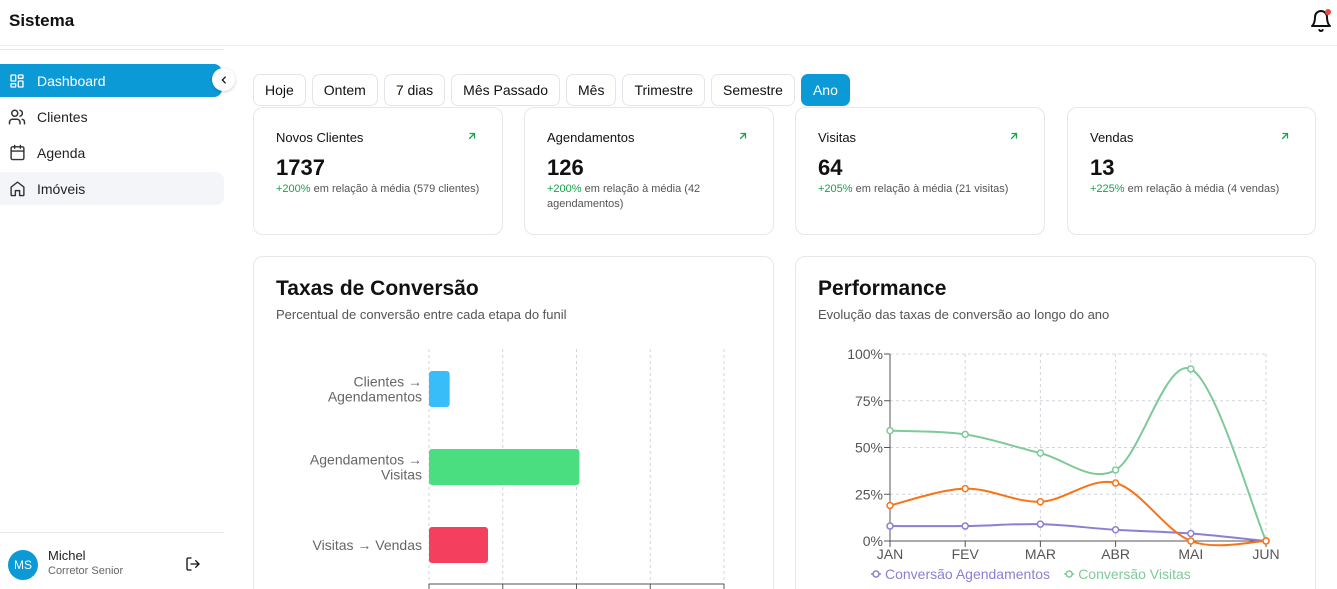 The height and width of the screenshot is (589, 1337). I want to click on notification-badge, so click(1328, 12).